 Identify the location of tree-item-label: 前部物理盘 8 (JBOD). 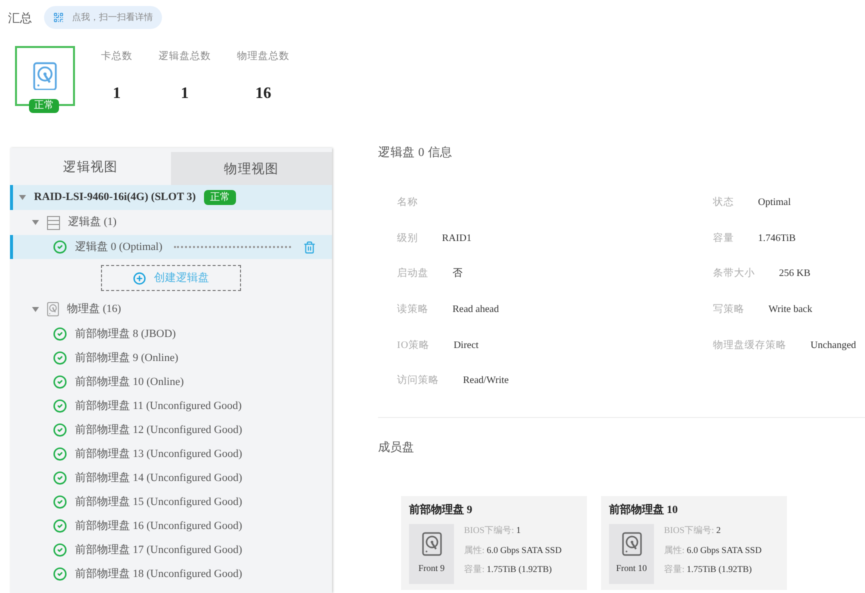
(125, 334).